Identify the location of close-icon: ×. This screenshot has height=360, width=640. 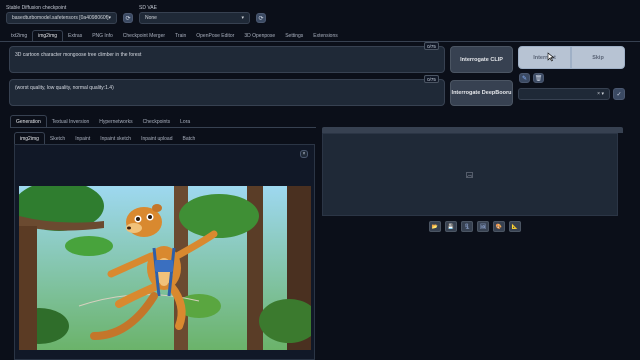
(304, 154).